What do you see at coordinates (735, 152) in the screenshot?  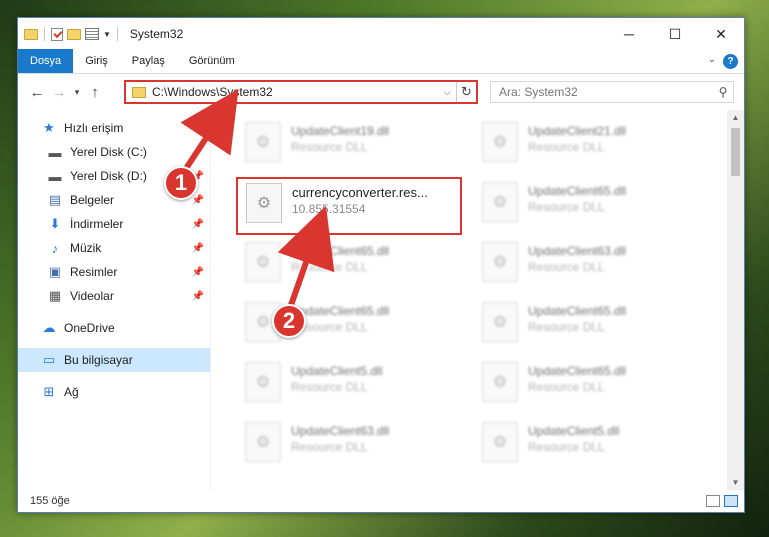 I see `scrollbar-thumb` at bounding box center [735, 152].